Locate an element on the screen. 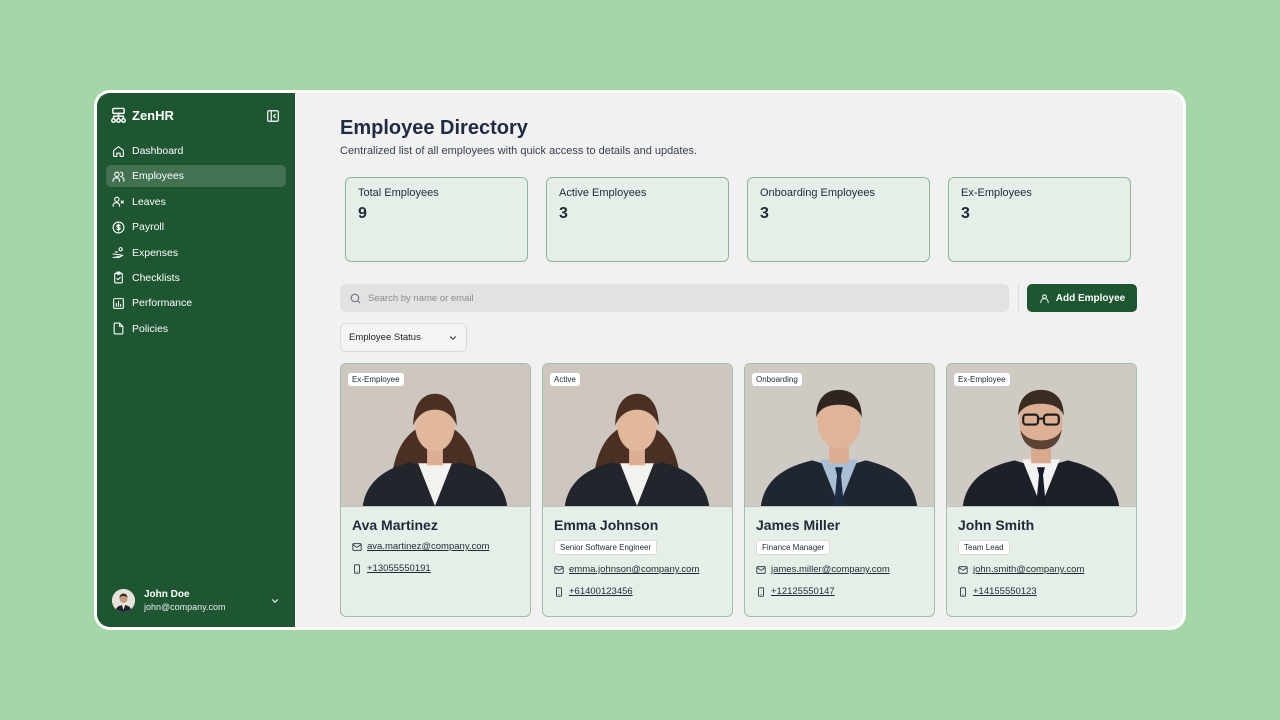  employee-name: John Smith is located at coordinates (996, 525).